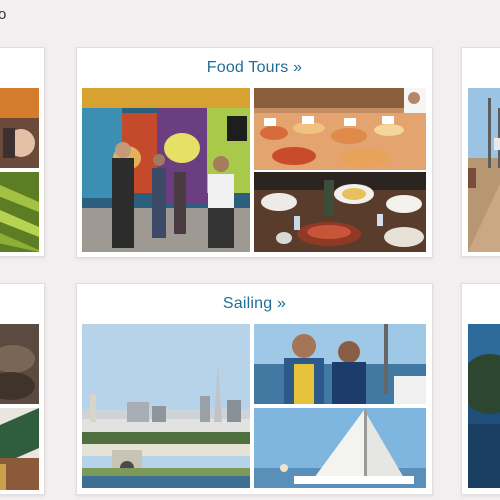  I want to click on tour-card-left-partial-top, so click(22, 152).